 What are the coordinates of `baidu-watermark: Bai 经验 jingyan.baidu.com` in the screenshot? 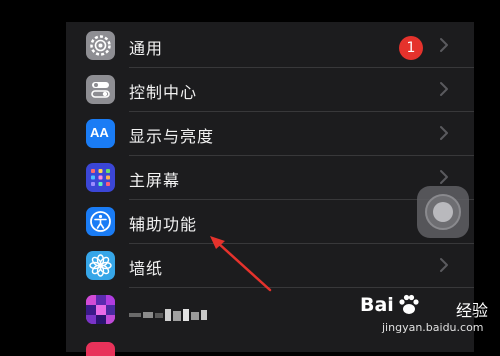 It's located at (428, 318).